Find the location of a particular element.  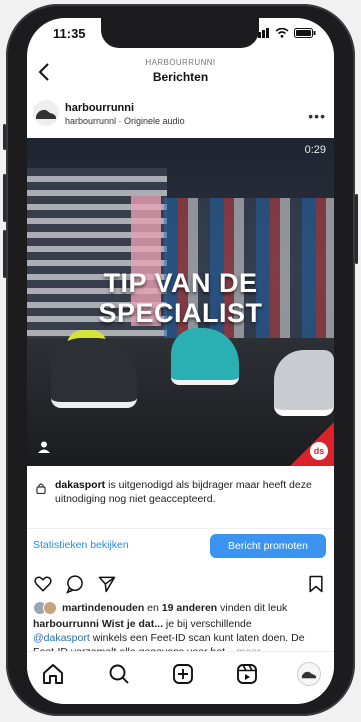

video-timer: 0:29 is located at coordinates (315, 150).